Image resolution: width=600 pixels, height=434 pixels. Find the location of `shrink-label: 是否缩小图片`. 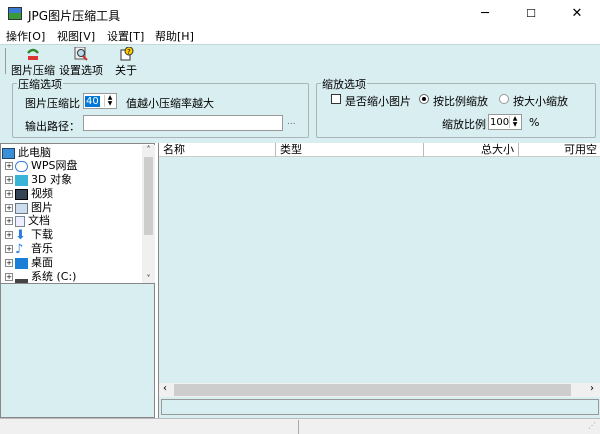

shrink-label: 是否缩小图片 is located at coordinates (378, 101).